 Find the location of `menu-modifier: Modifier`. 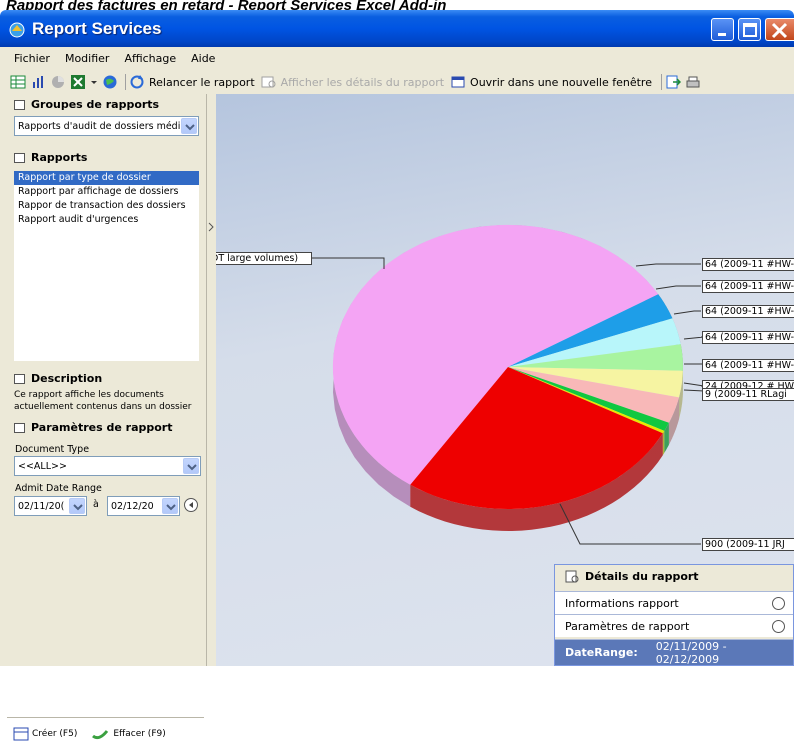

menu-modifier: Modifier is located at coordinates (87, 58).